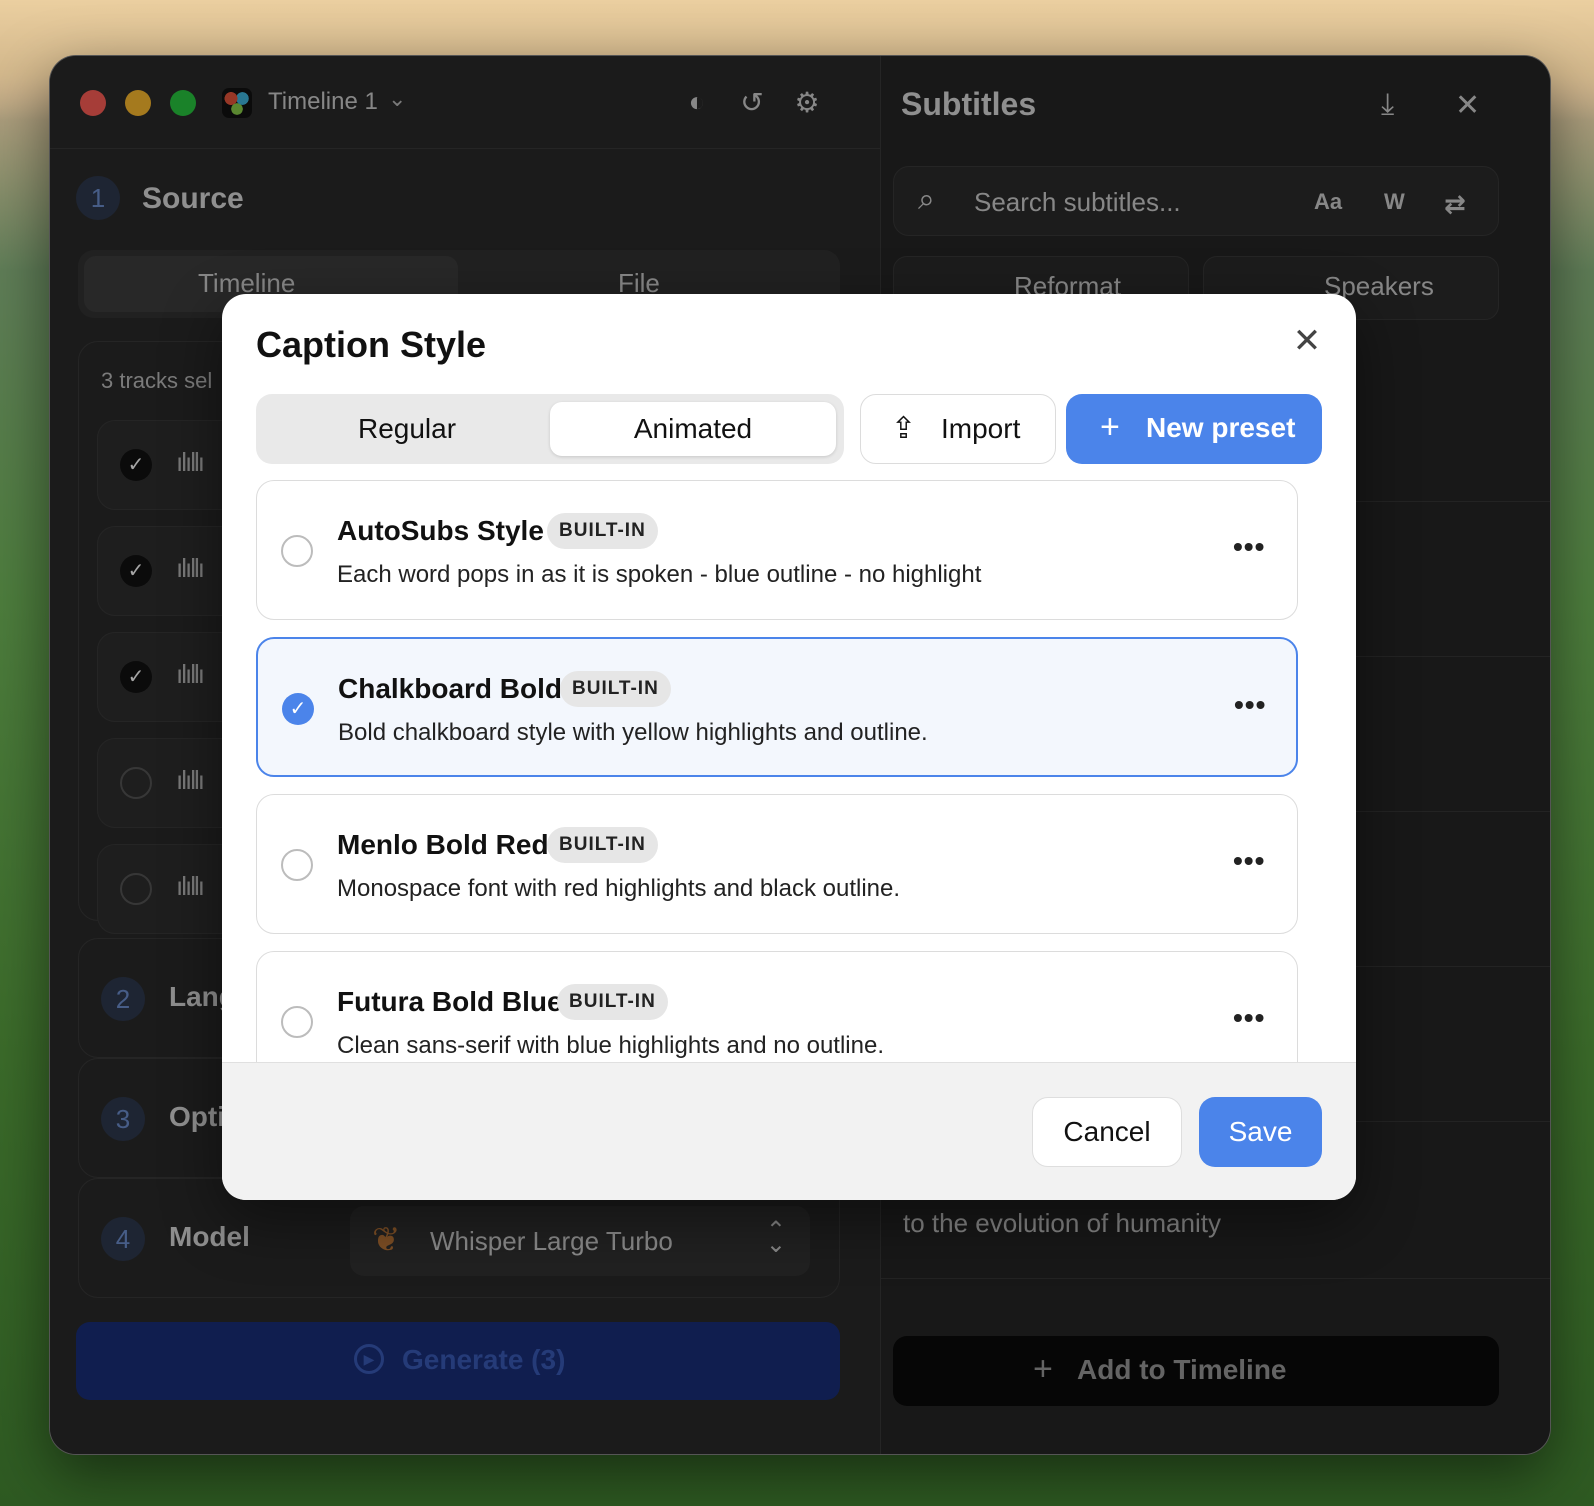 Image resolution: width=1594 pixels, height=1506 pixels. Describe the element at coordinates (450, 1001) in the screenshot. I see `preset-name: Futura Bold Blue` at that location.